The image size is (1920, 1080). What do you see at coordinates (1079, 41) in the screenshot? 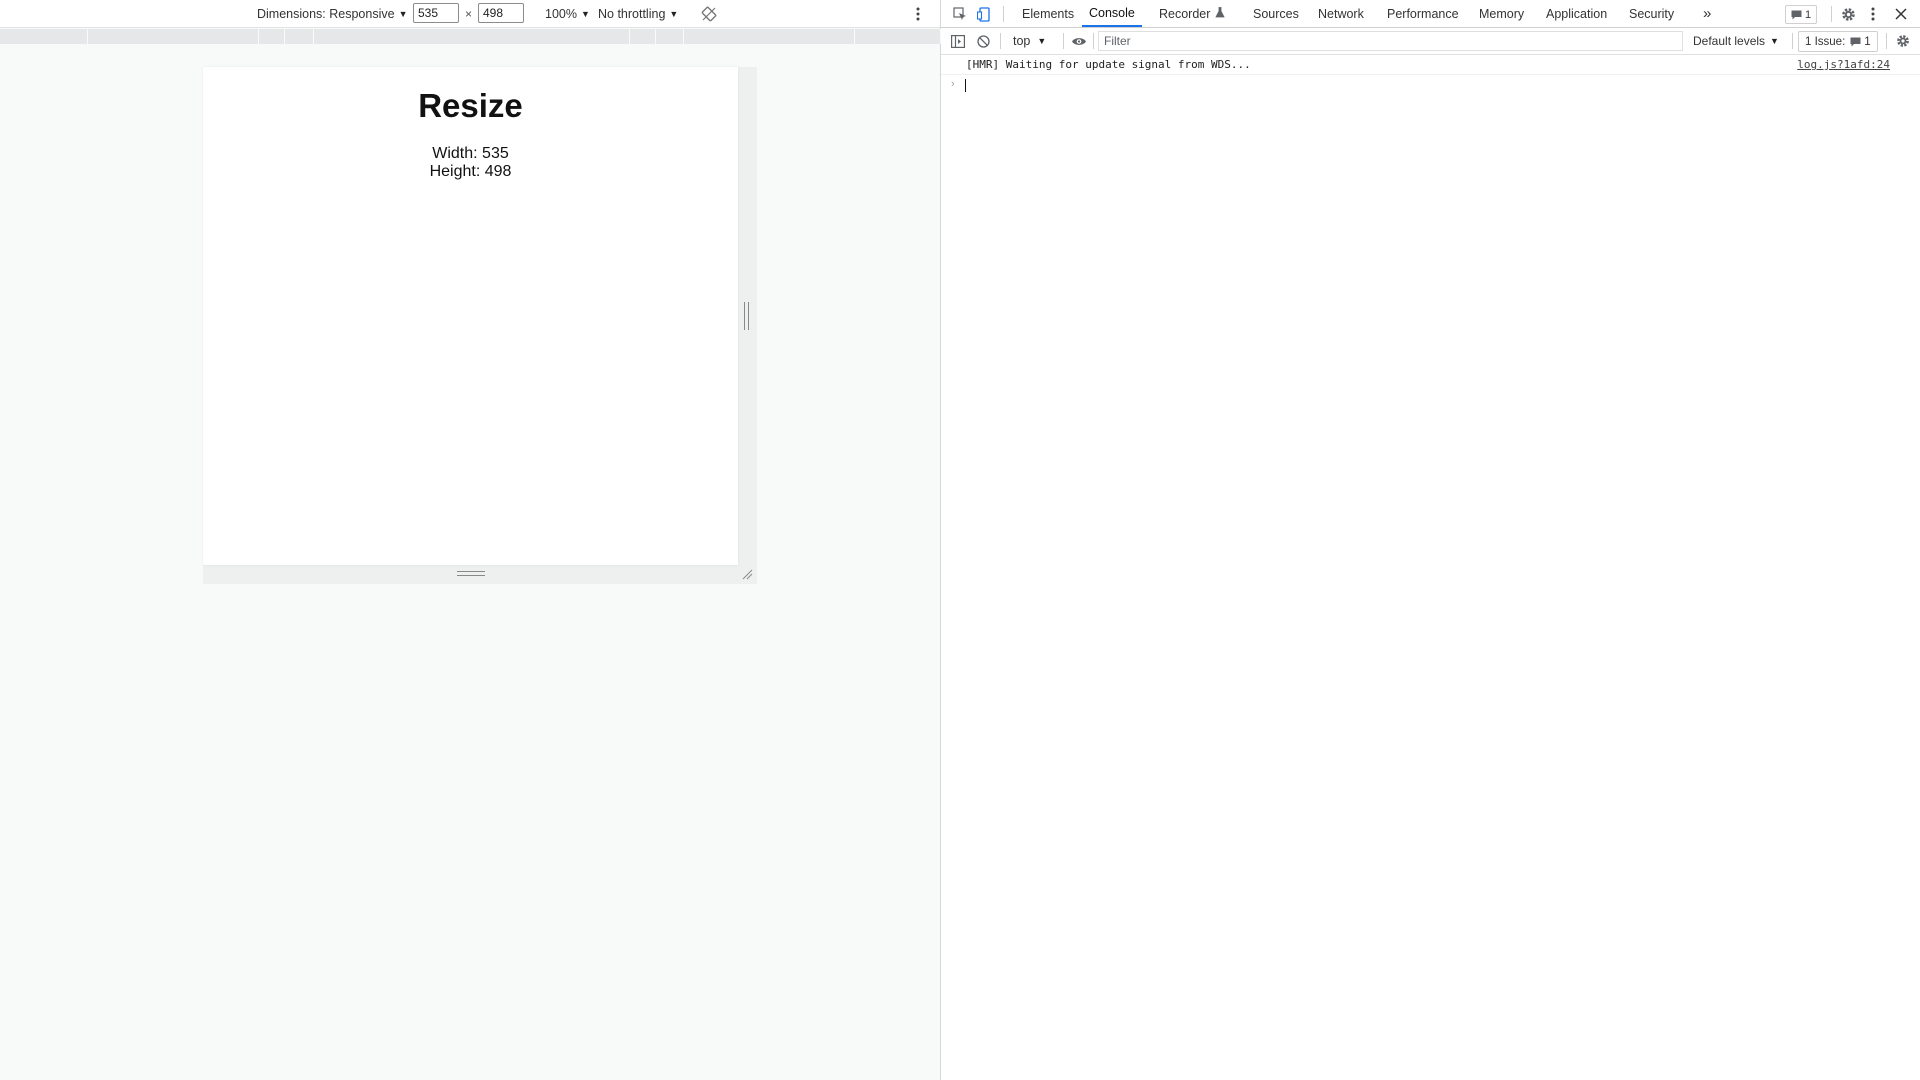
I see `live-expression-eye-icon` at bounding box center [1079, 41].